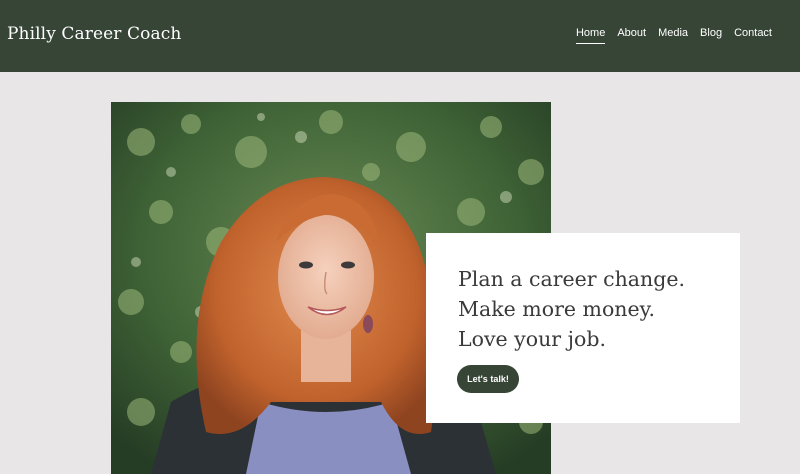 The height and width of the screenshot is (474, 800). I want to click on main-nav: Home About Media Blog Contact, so click(668, 35).